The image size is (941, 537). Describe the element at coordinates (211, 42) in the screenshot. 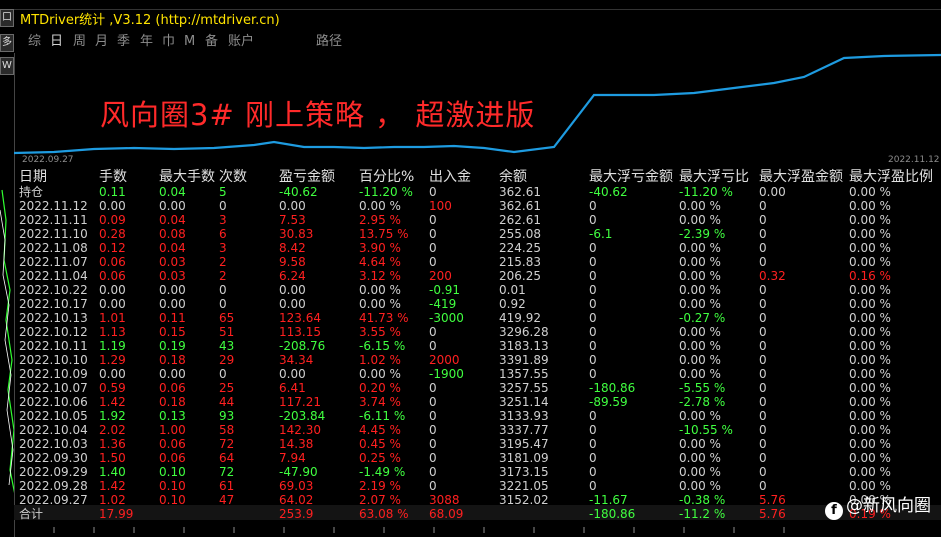

I see `menu-item-note: 备` at that location.